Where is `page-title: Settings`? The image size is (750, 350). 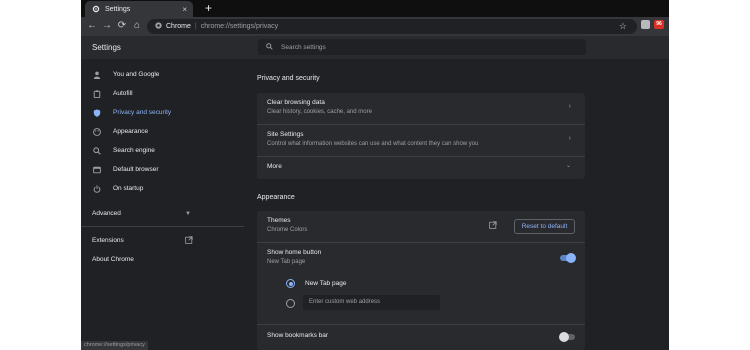
page-title: Settings is located at coordinates (106, 47).